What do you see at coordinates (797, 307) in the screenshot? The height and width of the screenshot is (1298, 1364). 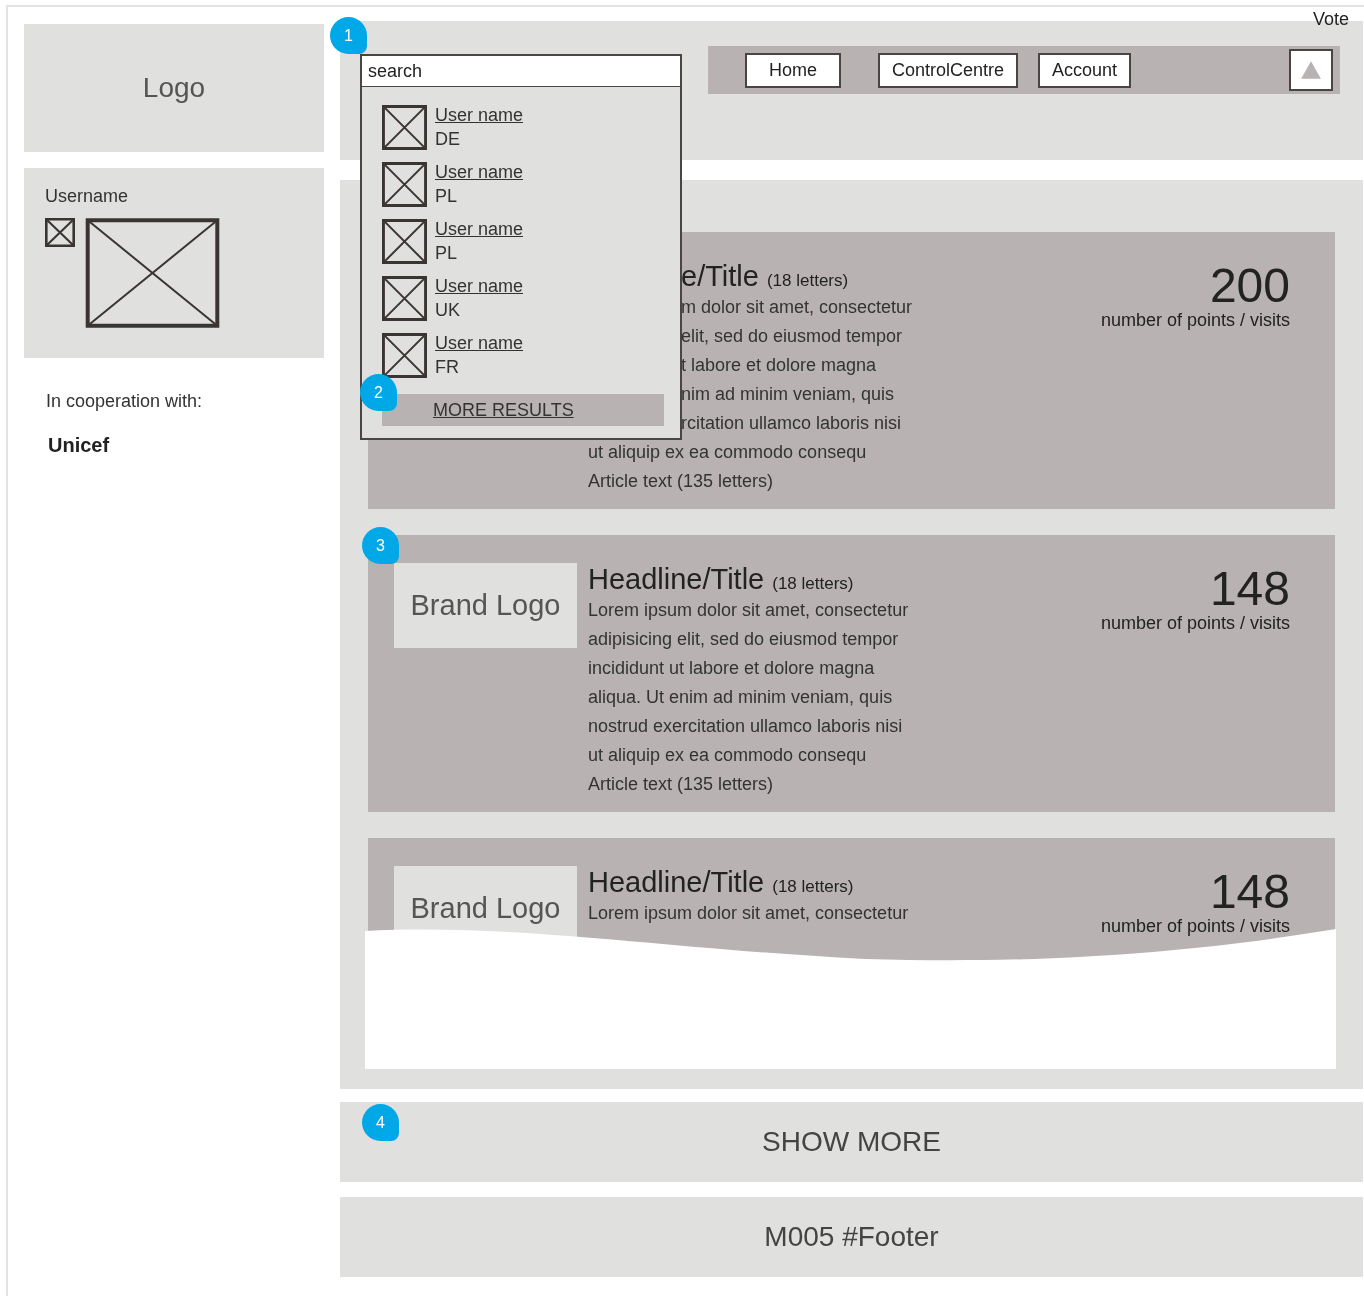 I see `article-text: m dolor sit amet, consectetur` at bounding box center [797, 307].